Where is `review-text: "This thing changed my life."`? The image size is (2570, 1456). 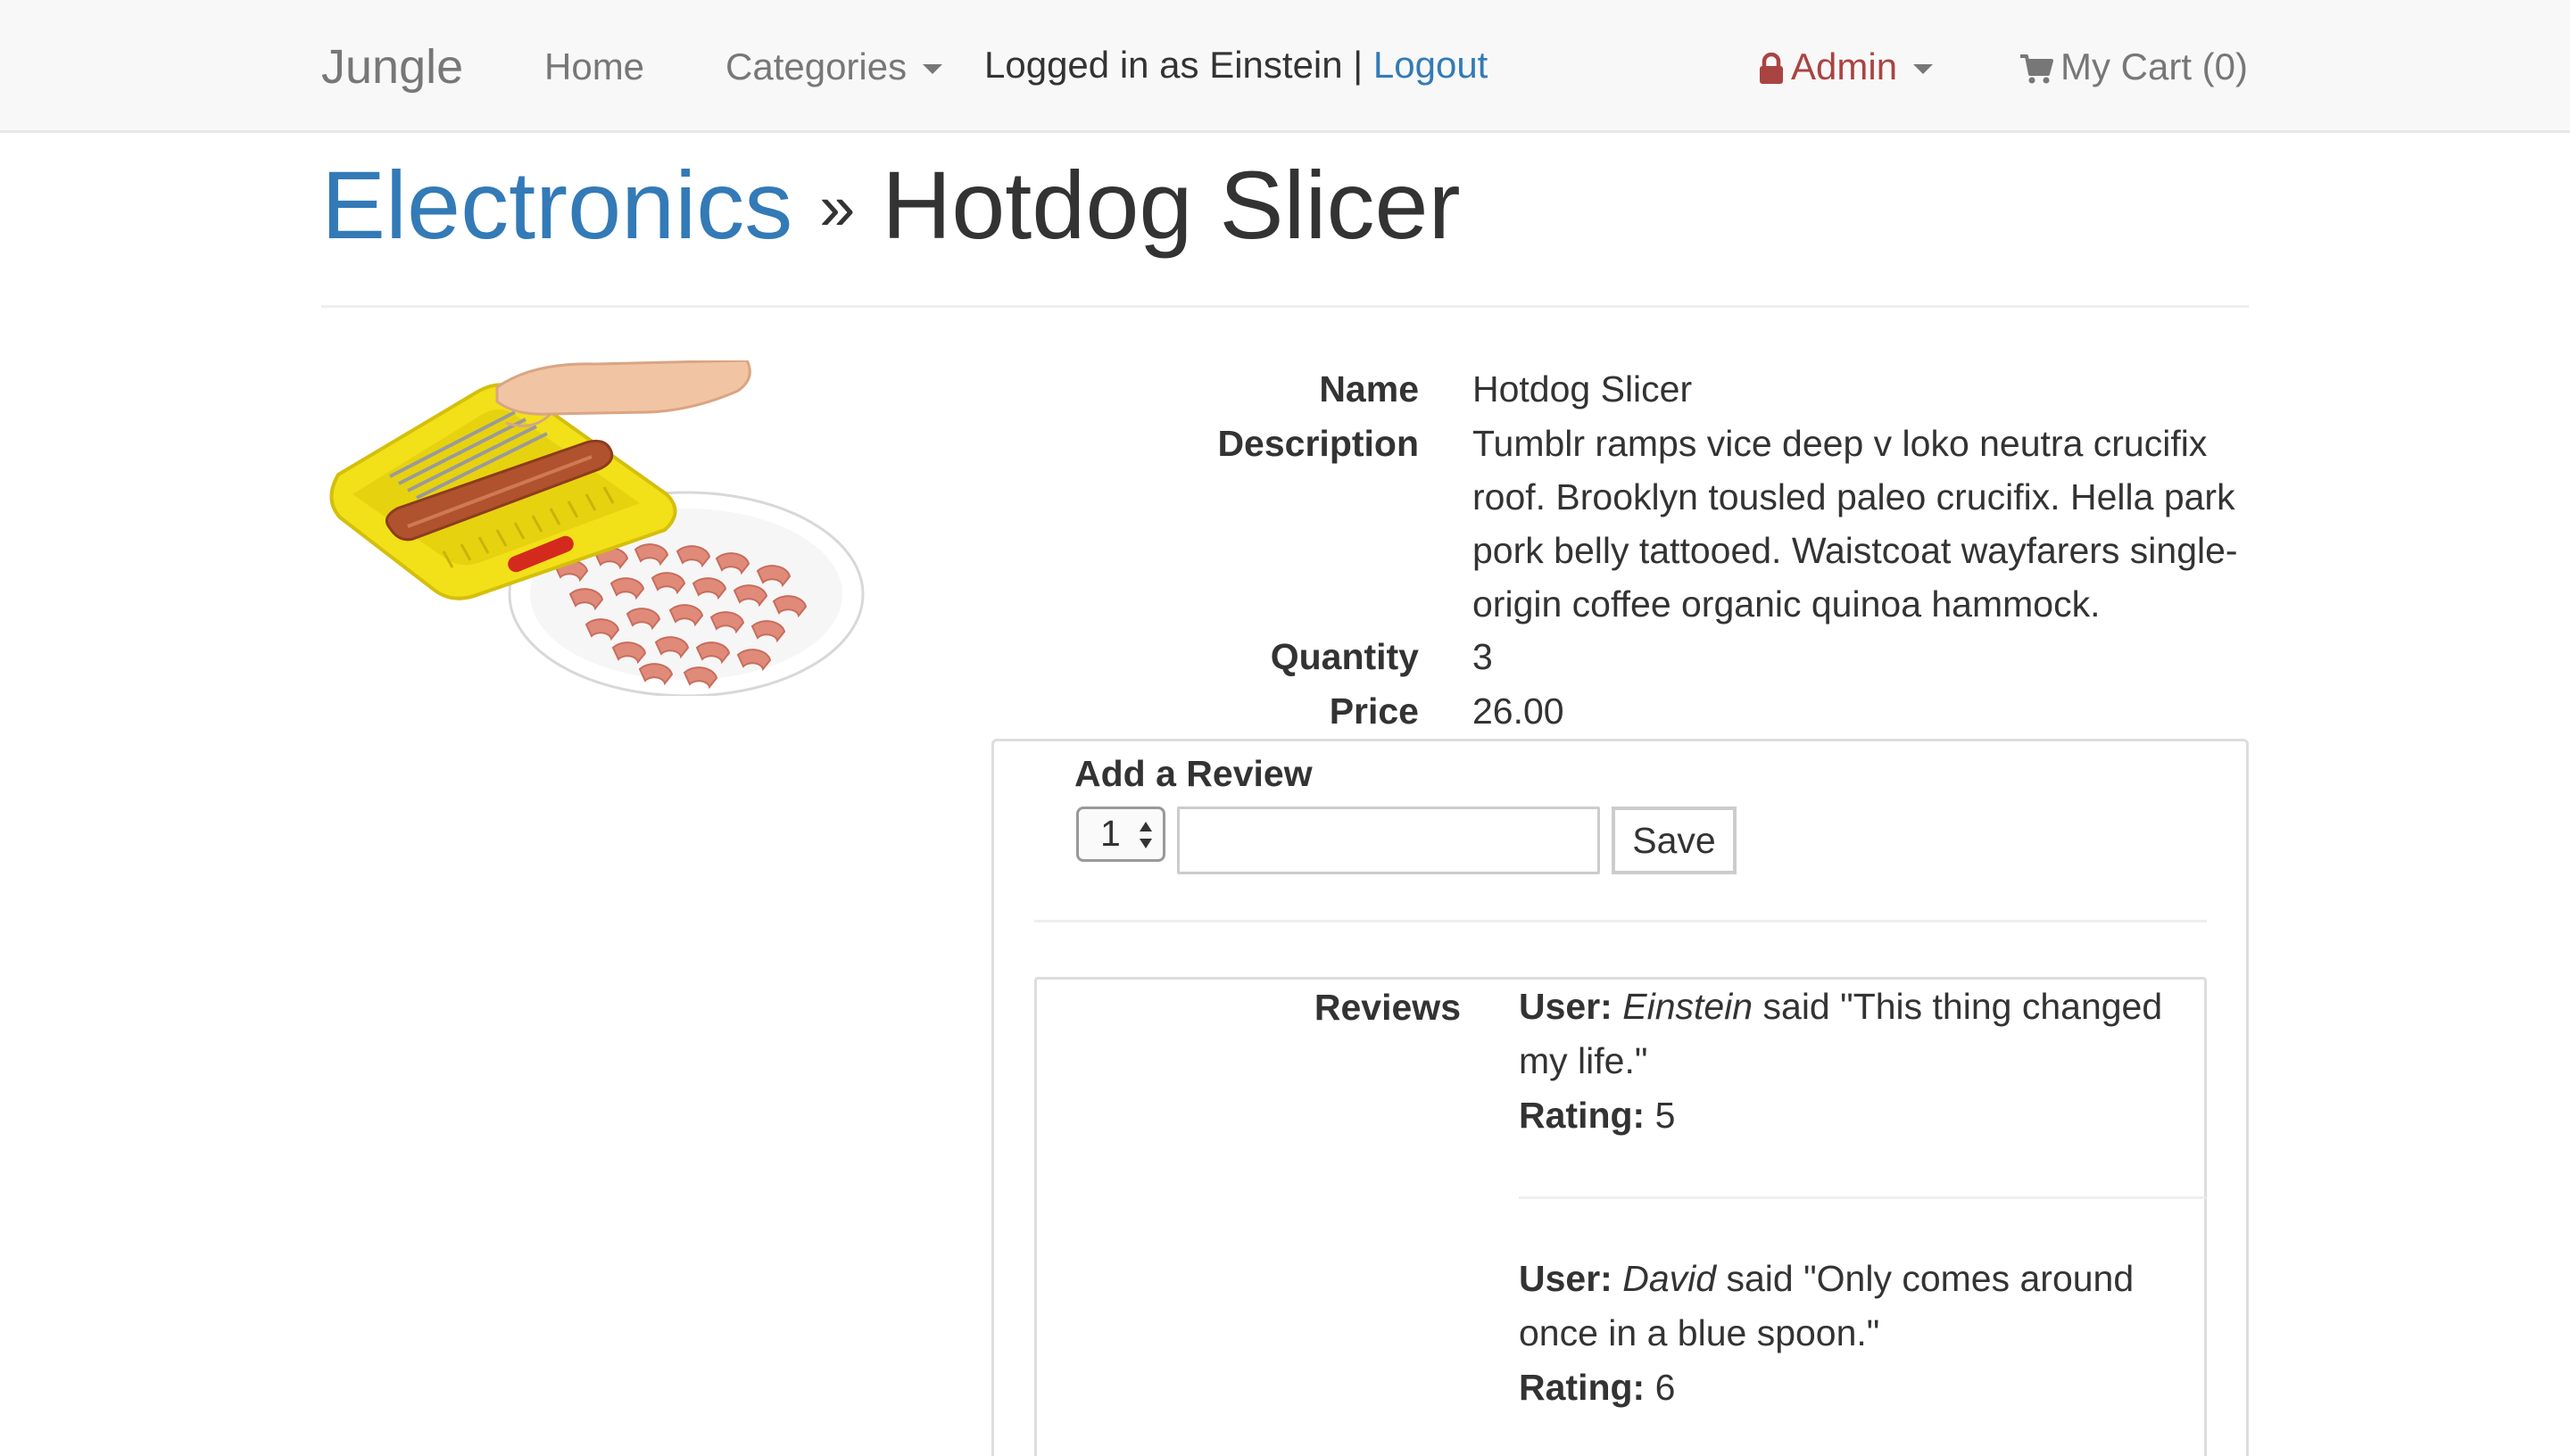
review-text: "This thing changed my life." is located at coordinates (1841, 1033).